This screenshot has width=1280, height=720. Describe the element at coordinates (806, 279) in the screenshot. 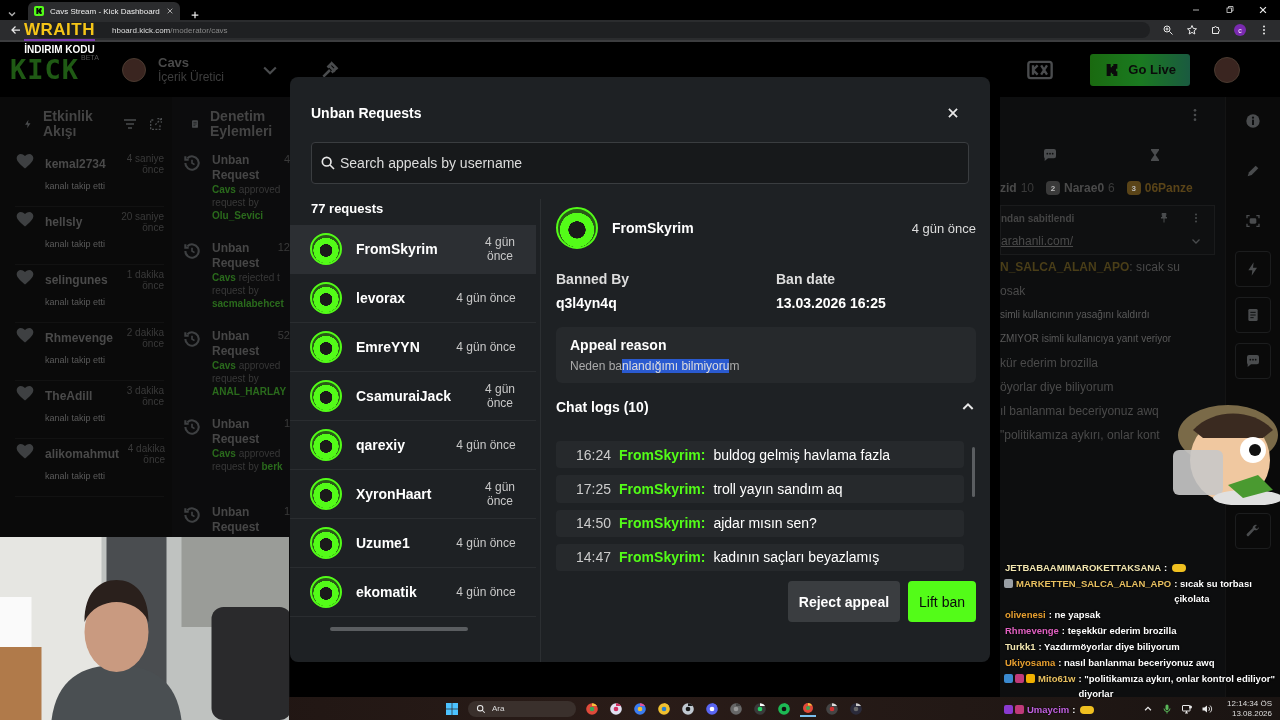

I see `field-label: Ban date` at that location.